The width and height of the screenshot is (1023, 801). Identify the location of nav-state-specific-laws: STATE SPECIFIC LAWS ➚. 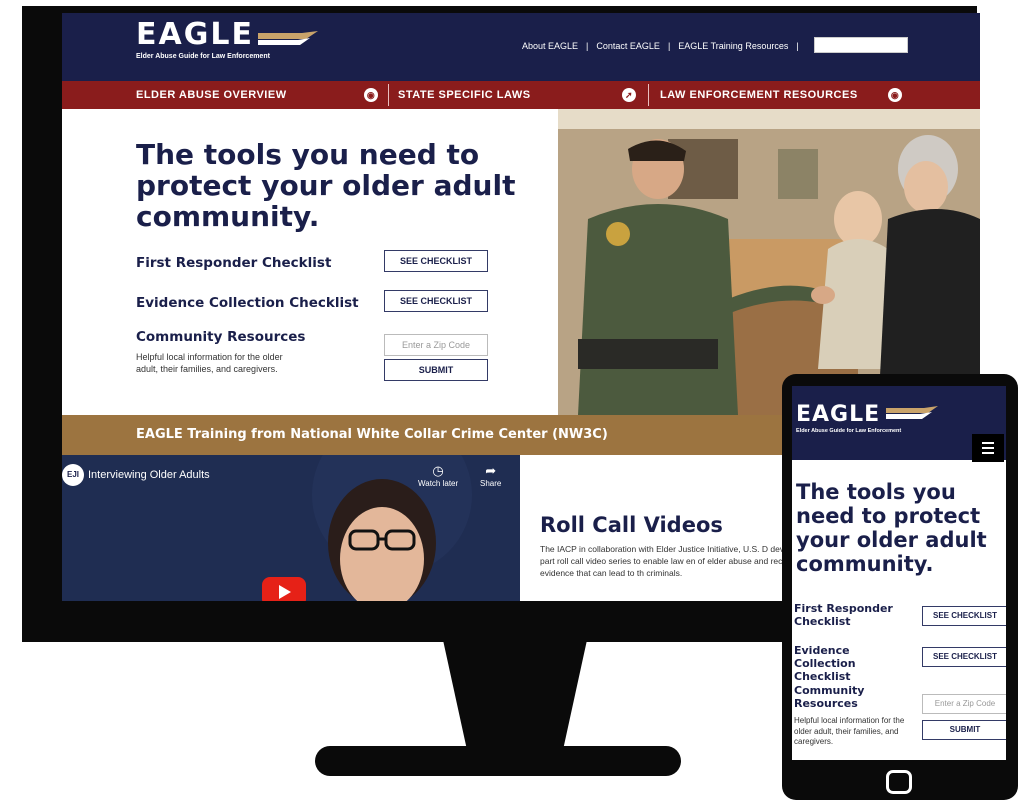
(518, 95).